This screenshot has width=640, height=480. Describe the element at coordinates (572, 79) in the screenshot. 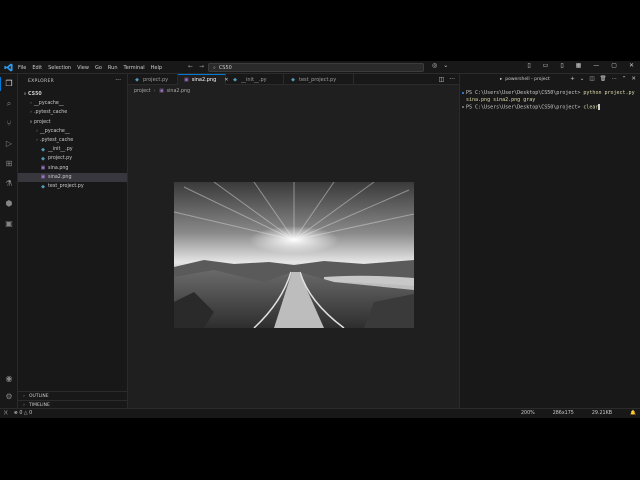

I see `new-terminal-icon: +` at that location.